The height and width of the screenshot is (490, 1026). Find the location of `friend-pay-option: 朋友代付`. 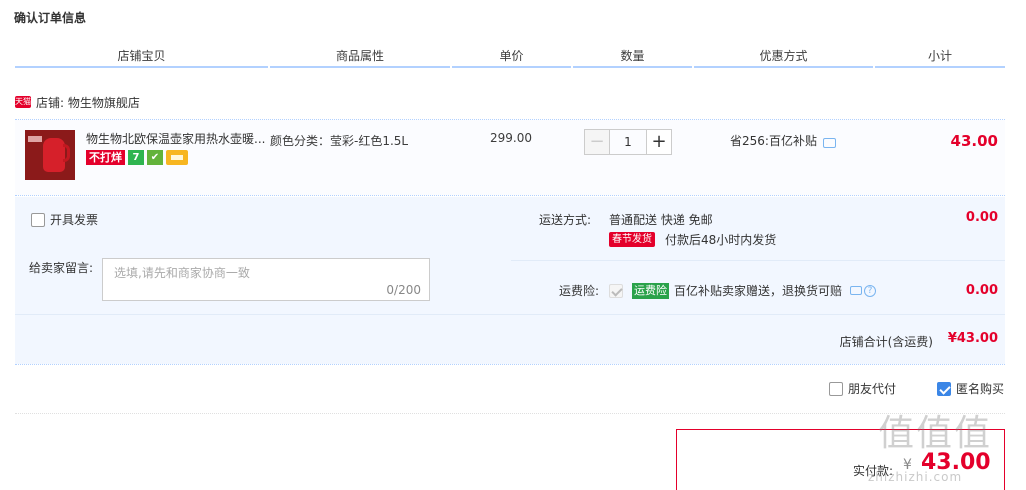

friend-pay-option: 朋友代付 is located at coordinates (862, 388).